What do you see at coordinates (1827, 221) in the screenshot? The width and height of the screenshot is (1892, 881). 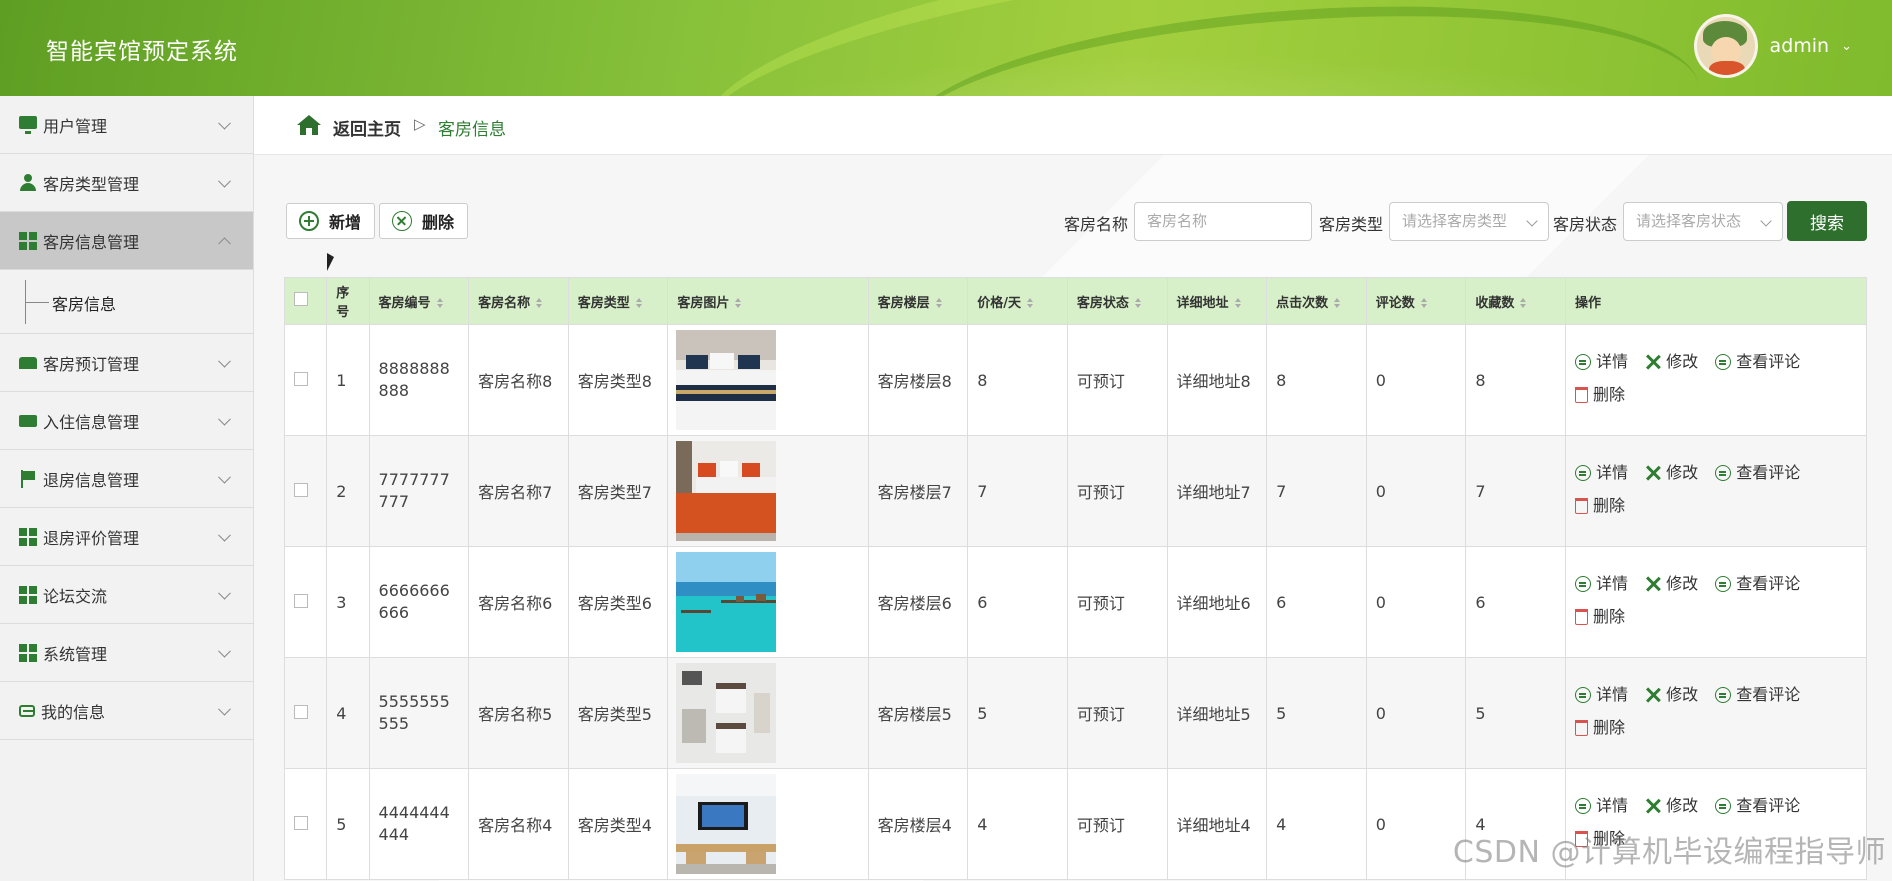 I see `search-button: 搜索` at bounding box center [1827, 221].